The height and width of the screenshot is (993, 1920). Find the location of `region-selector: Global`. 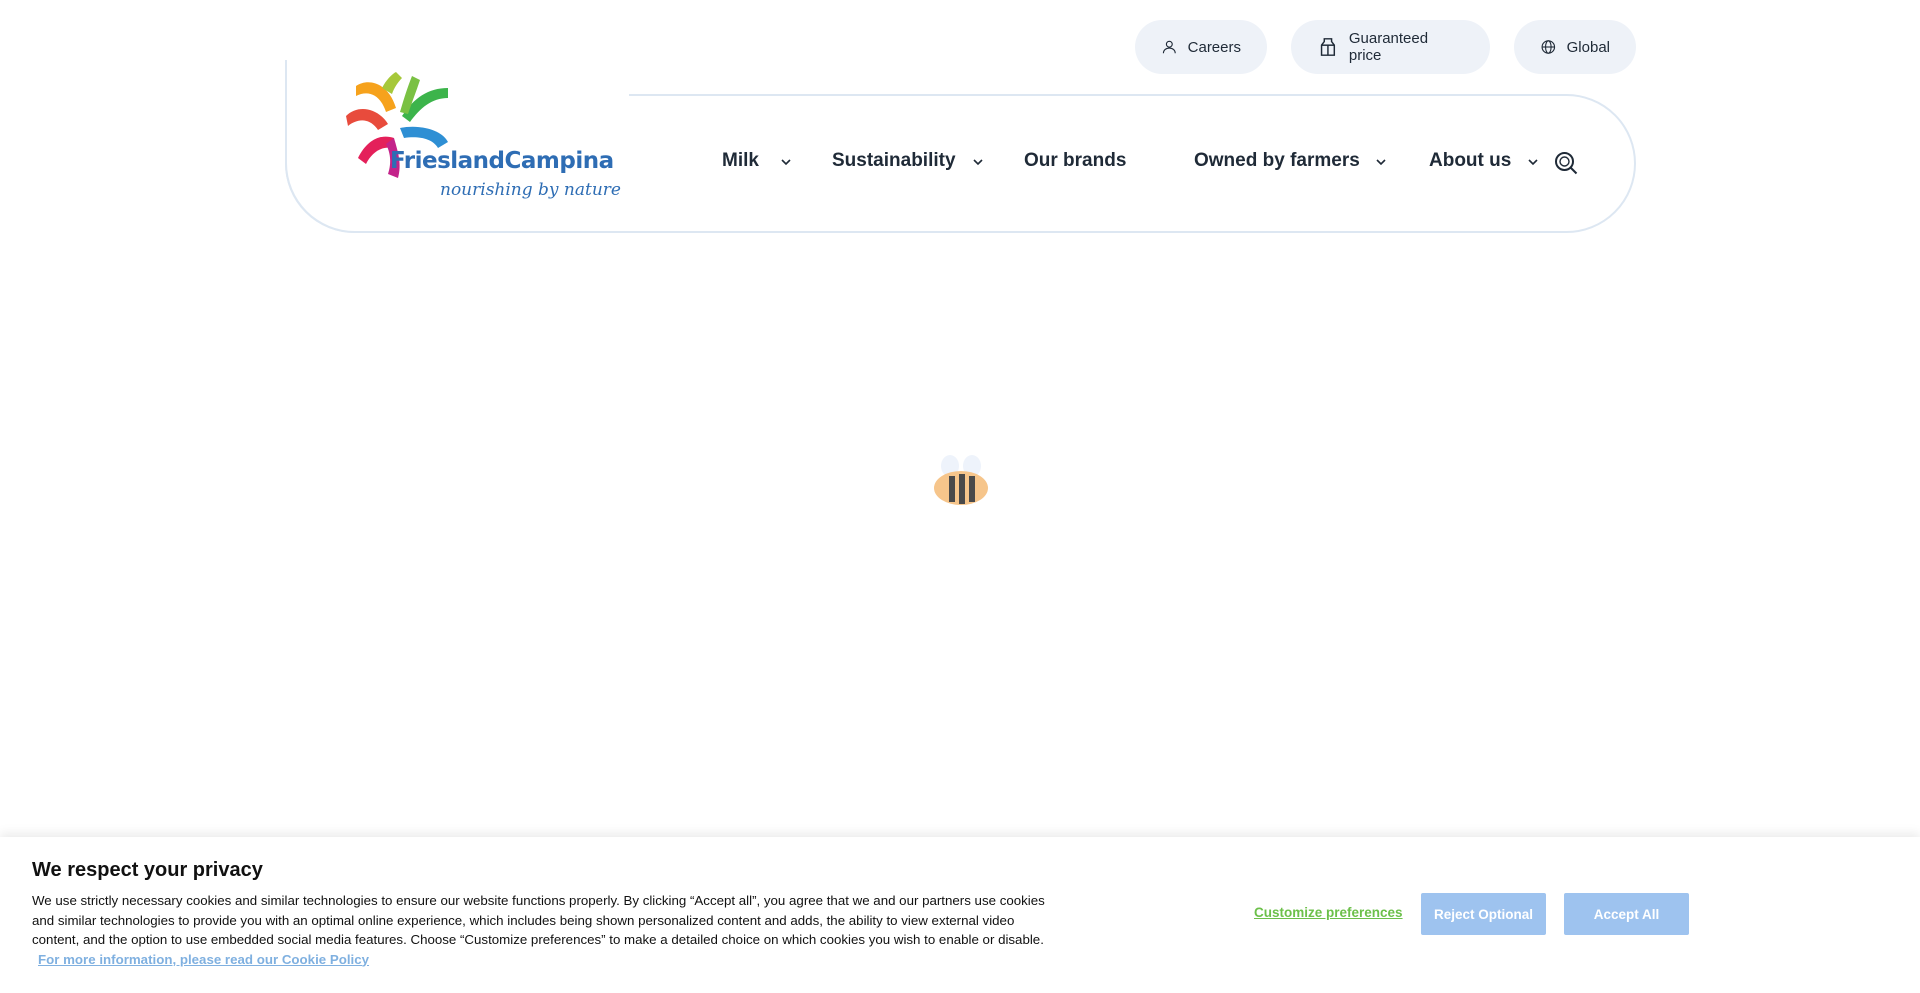

region-selector: Global is located at coordinates (1575, 47).